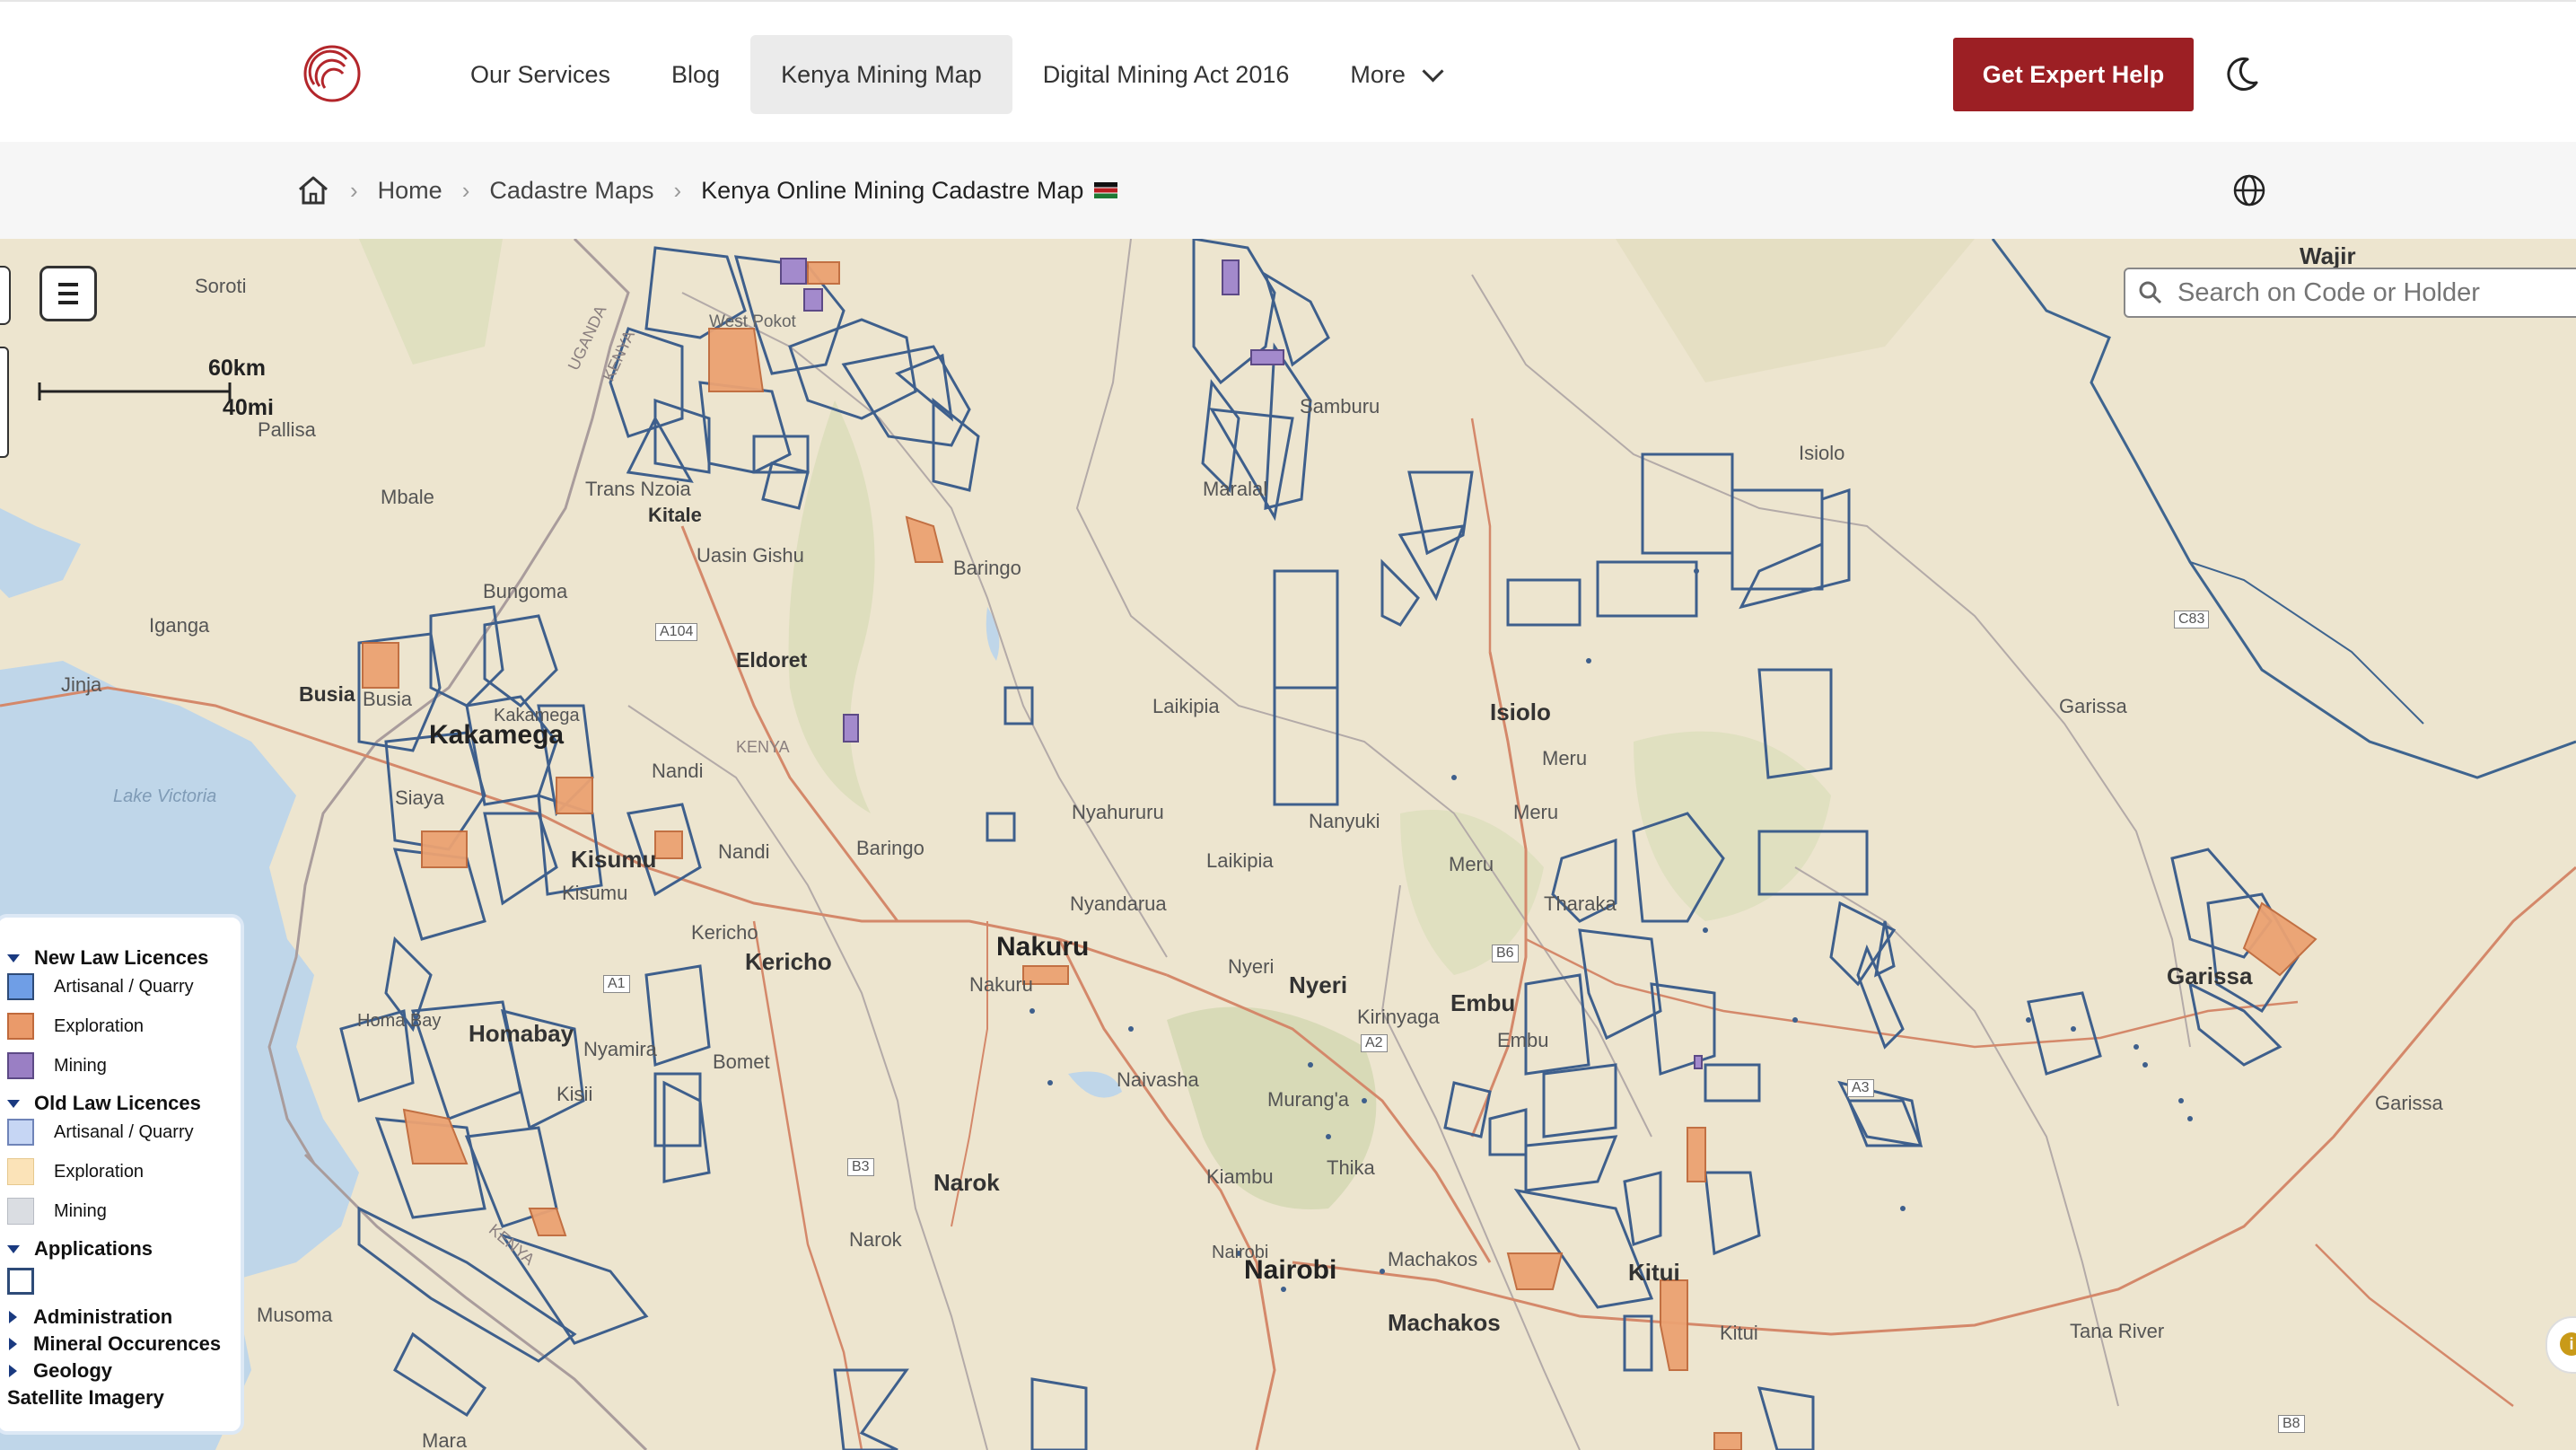  What do you see at coordinates (807, 1077) in the screenshot?
I see `county-boundary` at bounding box center [807, 1077].